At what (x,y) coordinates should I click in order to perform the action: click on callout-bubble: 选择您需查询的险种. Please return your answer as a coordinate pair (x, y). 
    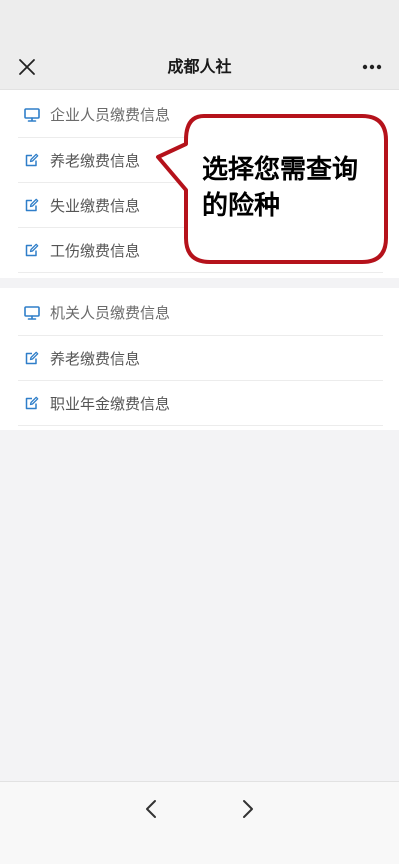
    Looking at the image, I should click on (272, 190).